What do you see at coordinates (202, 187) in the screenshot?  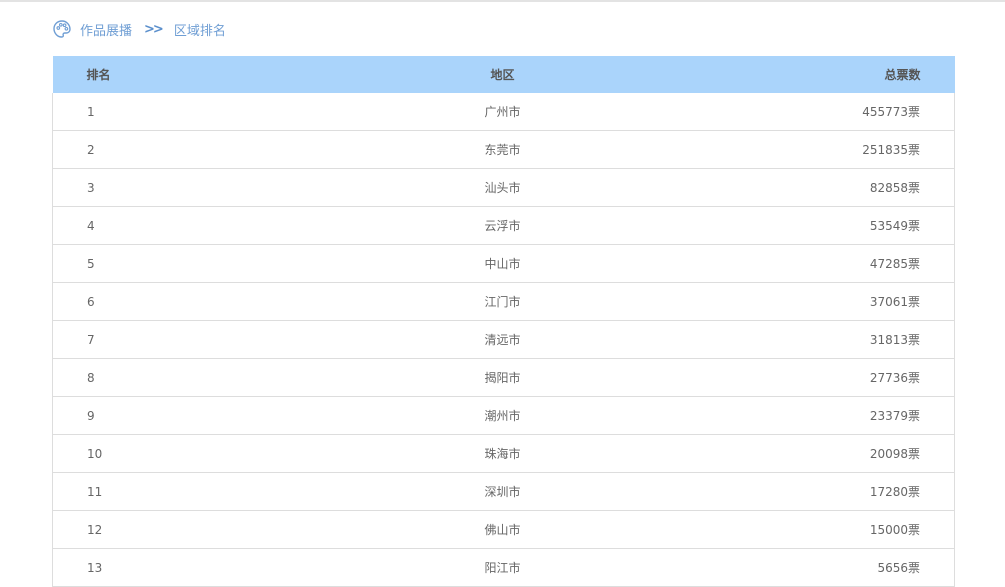 I see `rank-cell: 3` at bounding box center [202, 187].